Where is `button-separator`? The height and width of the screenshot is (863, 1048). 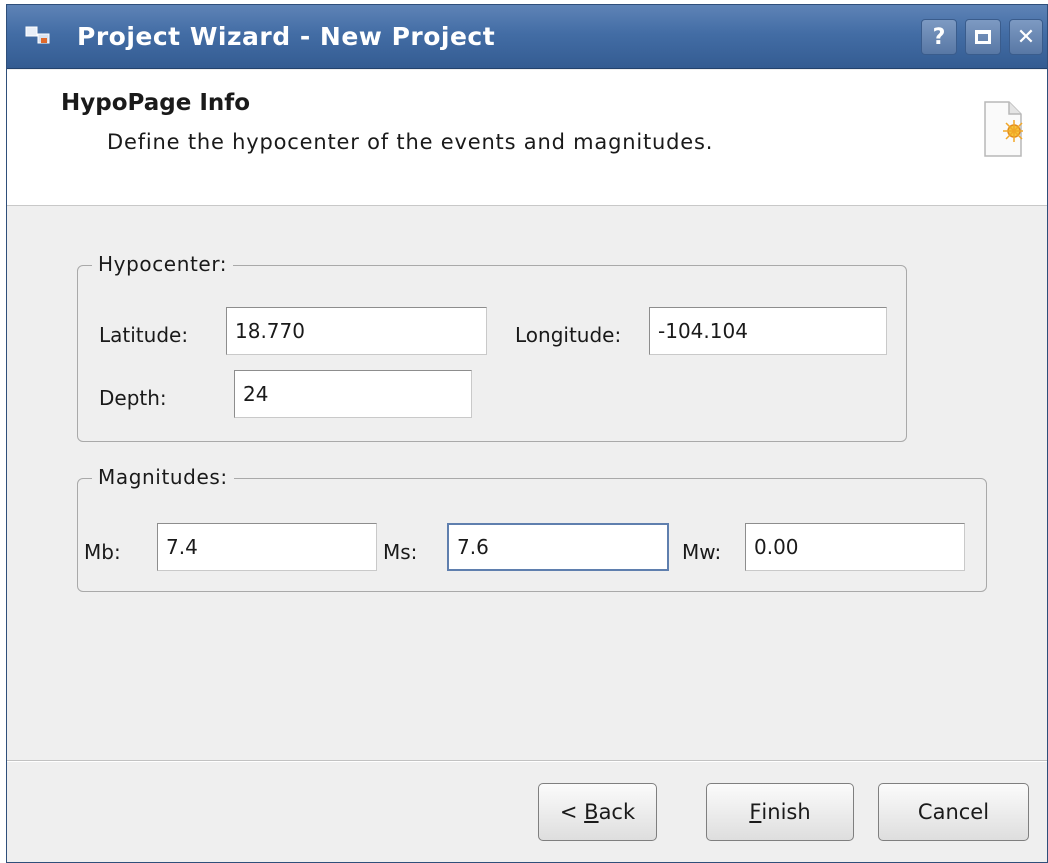 button-separator is located at coordinates (527, 761).